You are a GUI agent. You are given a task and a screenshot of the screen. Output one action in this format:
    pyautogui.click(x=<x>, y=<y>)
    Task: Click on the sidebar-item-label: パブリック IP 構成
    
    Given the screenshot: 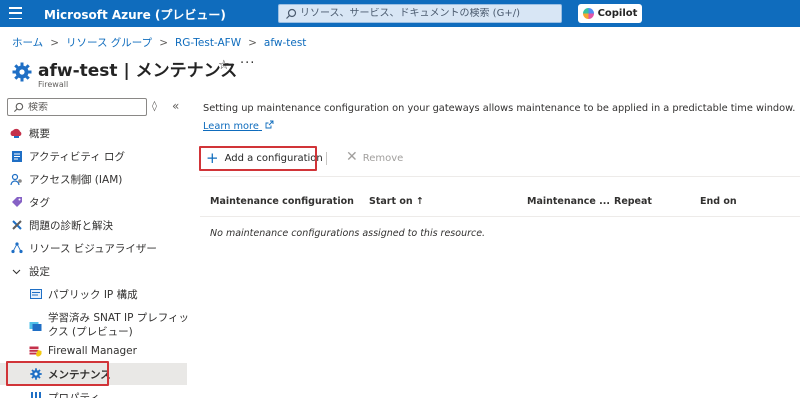 What is the action you would take?
    pyautogui.click(x=93, y=294)
    